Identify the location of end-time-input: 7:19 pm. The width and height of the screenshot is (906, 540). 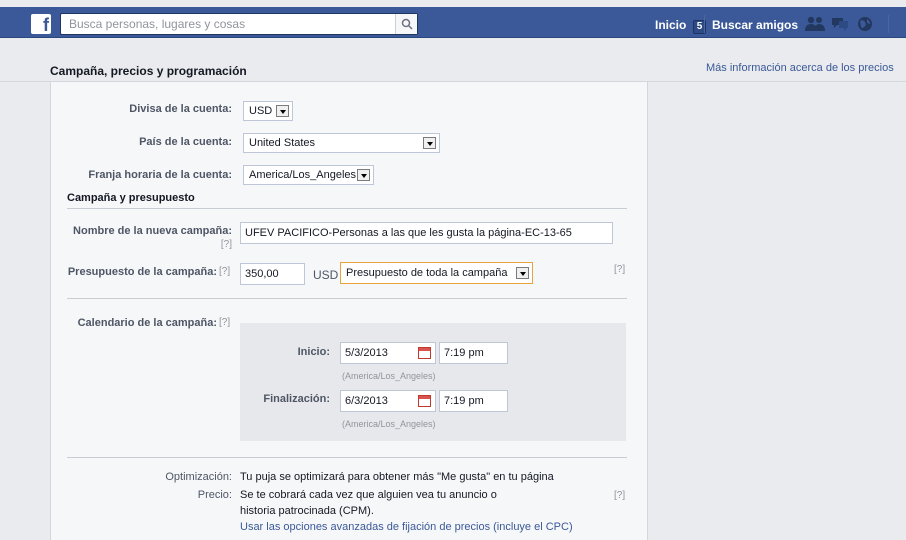
(473, 401).